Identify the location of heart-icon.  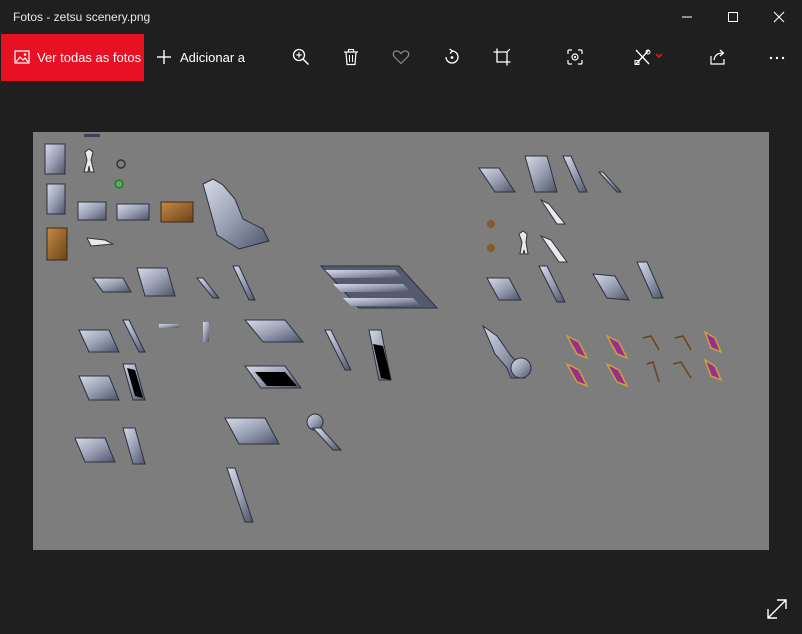
(401, 57).